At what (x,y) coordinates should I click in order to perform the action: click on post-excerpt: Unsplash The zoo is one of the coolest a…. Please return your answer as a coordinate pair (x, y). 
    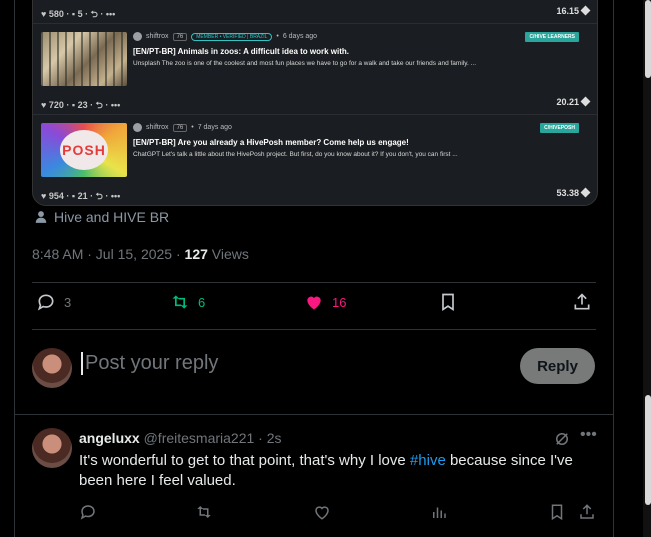
    Looking at the image, I should click on (305, 63).